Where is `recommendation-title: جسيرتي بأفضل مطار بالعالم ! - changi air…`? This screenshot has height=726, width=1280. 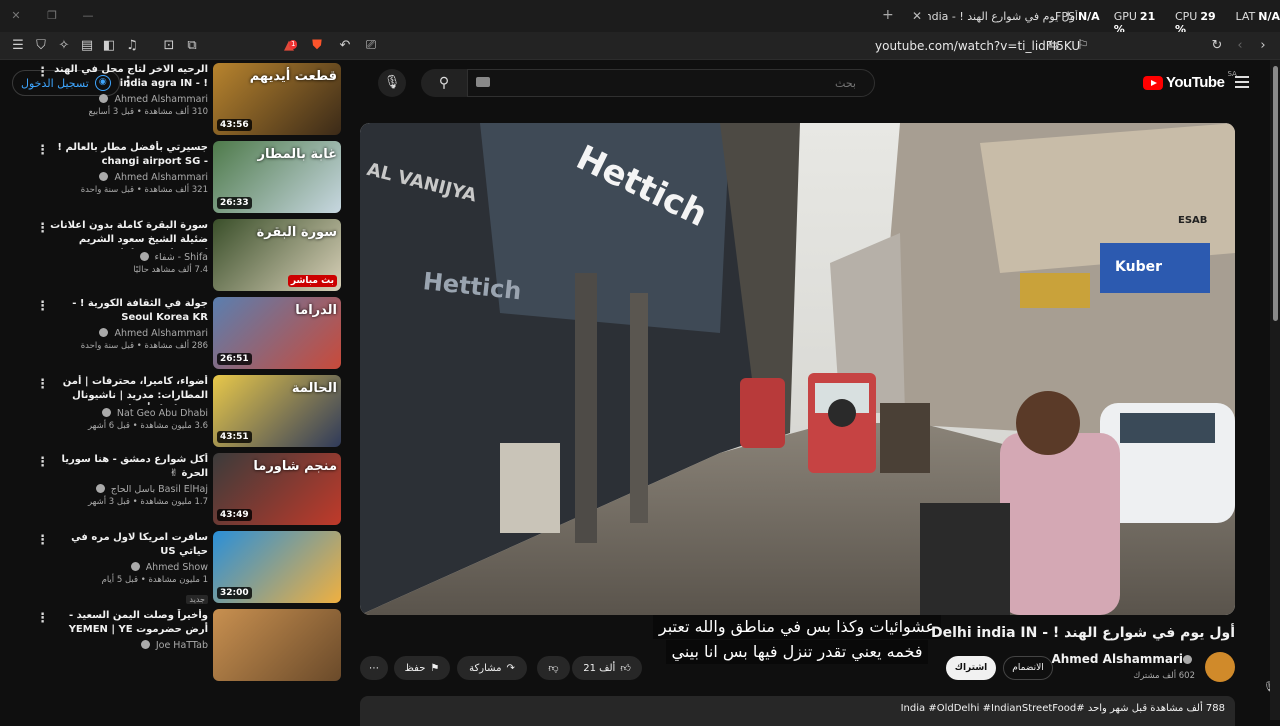 recommendation-title: جسيرتي بأفضل مطار بالعالم ! - changi air… is located at coordinates (129, 155).